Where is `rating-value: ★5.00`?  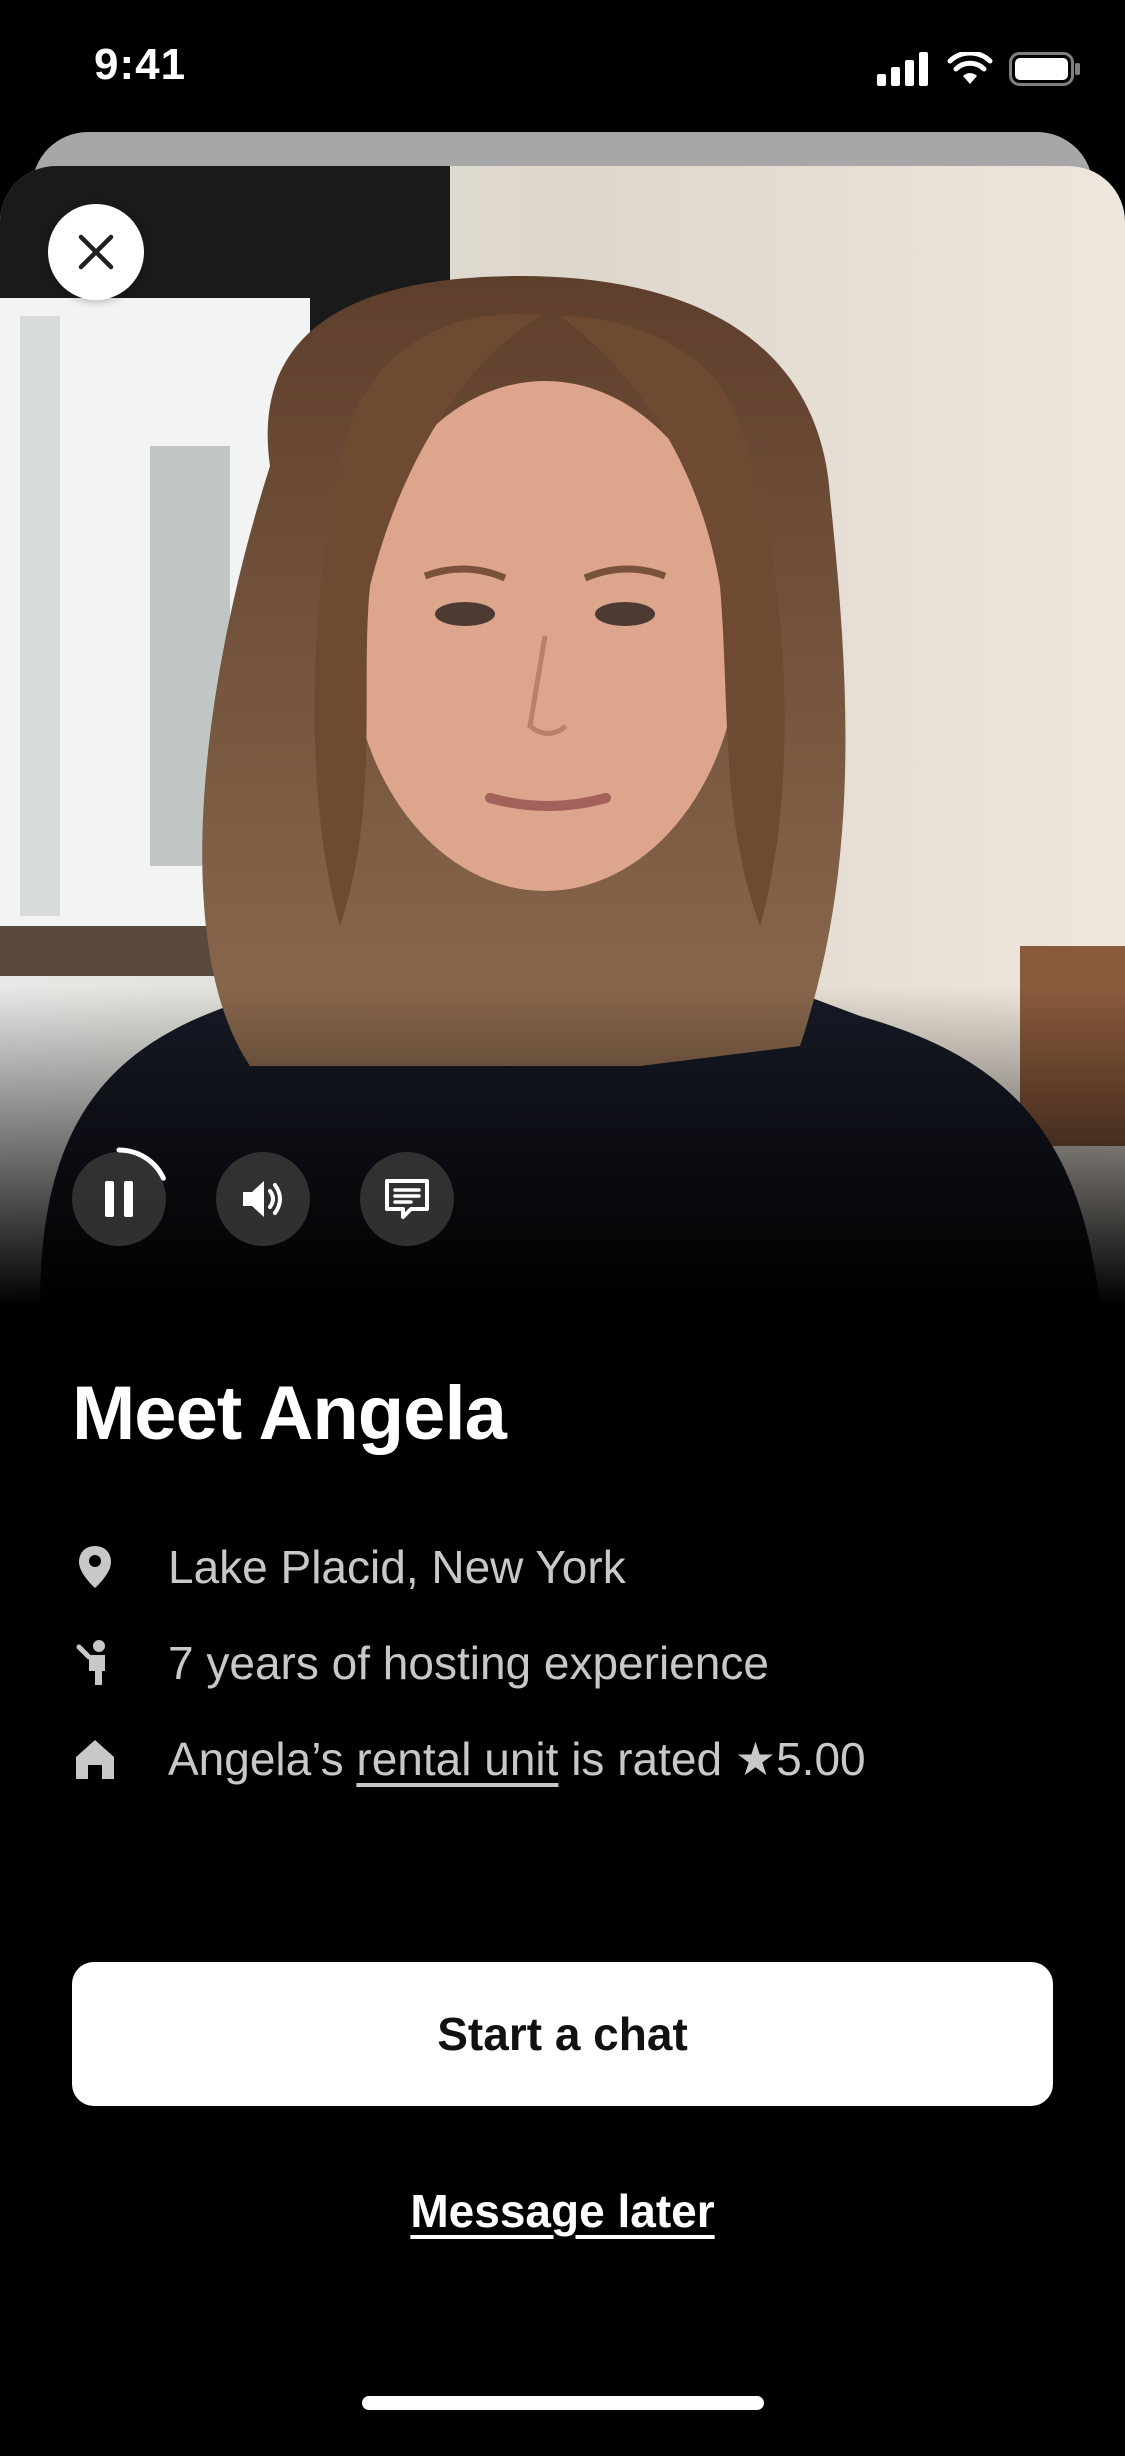
rating-value: ★5.00 is located at coordinates (800, 1759).